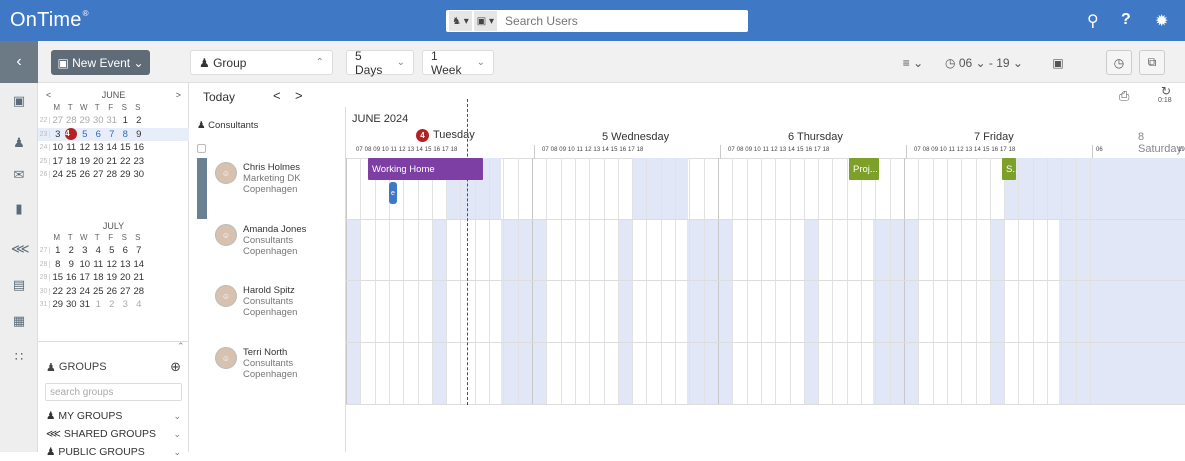  What do you see at coordinates (44, 250) in the screenshot?
I see `week-number: 27` at bounding box center [44, 250].